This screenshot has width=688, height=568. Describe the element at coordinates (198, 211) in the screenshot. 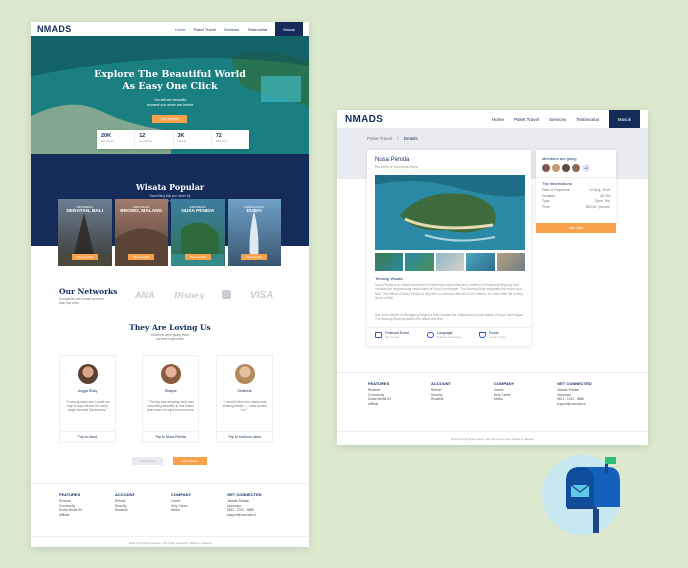

I see `card-place: NUSA PENIDA` at that location.